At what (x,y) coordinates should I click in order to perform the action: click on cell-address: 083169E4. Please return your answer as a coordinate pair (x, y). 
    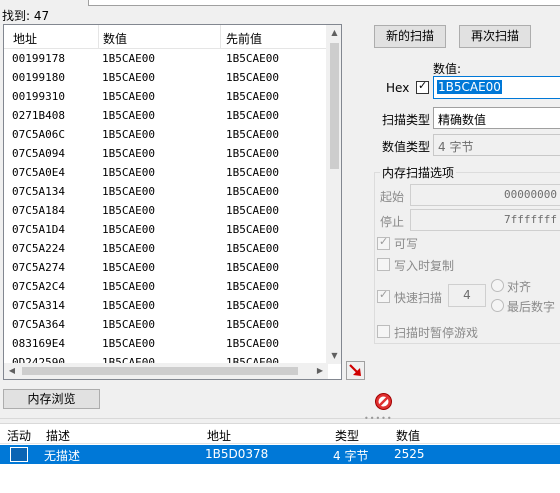
    Looking at the image, I should click on (38, 343).